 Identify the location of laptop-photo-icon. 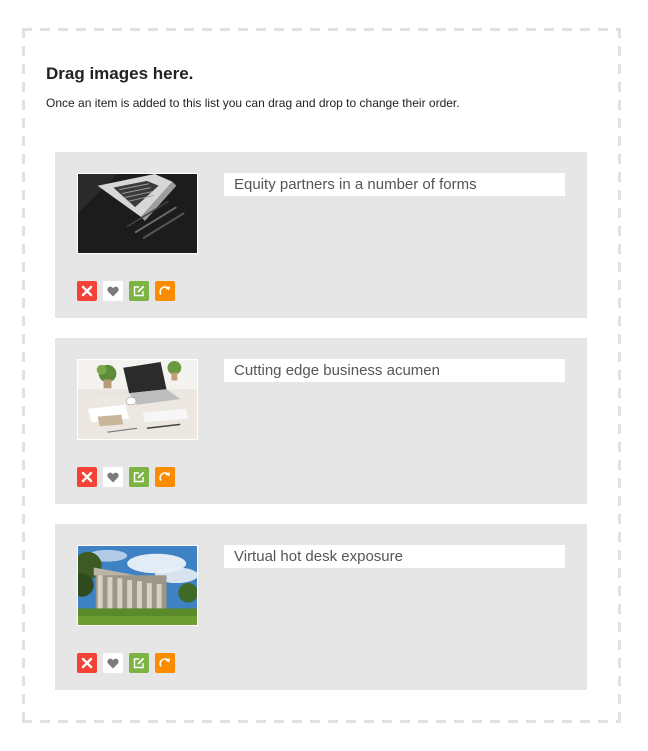
(137, 213).